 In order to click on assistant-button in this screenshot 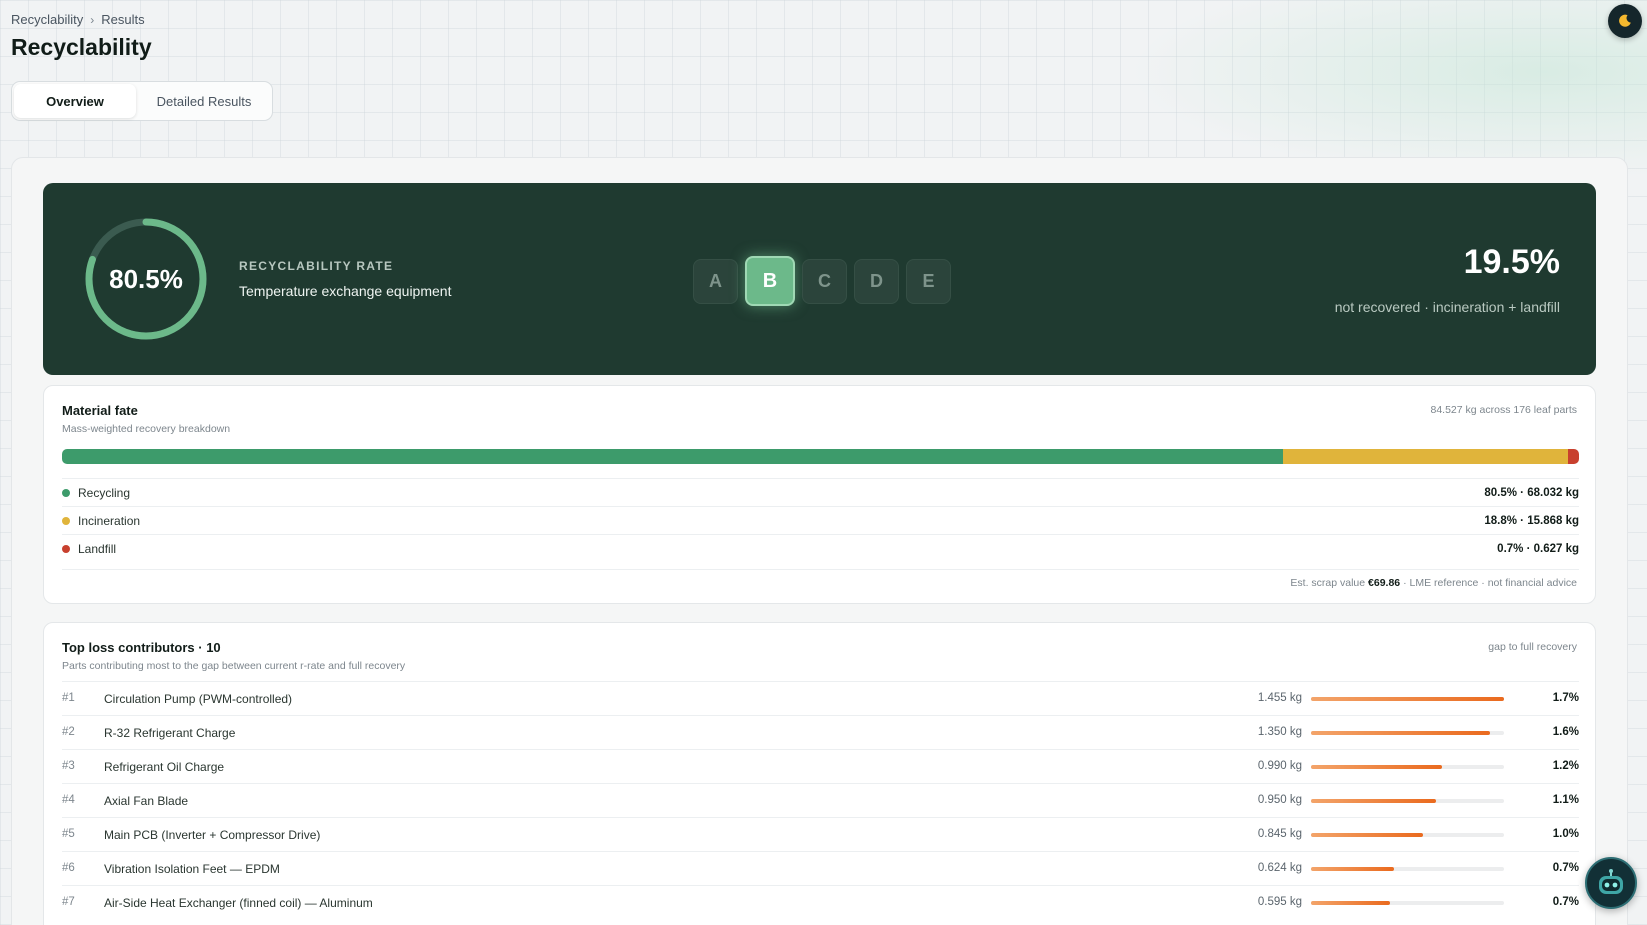, I will do `click(1611, 883)`.